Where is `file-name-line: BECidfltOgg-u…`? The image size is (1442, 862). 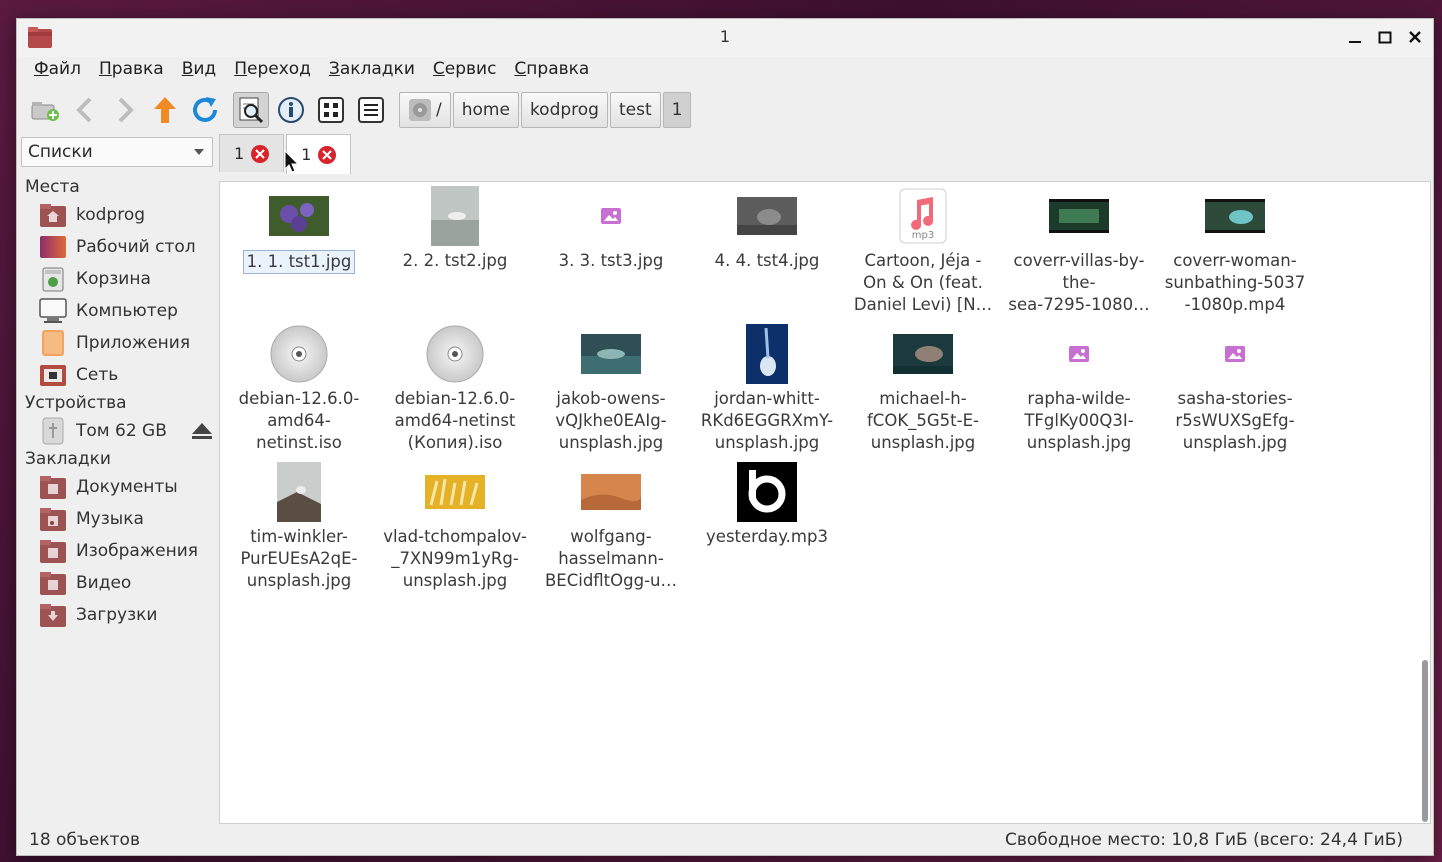
file-name-line: BECidfltOgg-u… is located at coordinates (611, 580).